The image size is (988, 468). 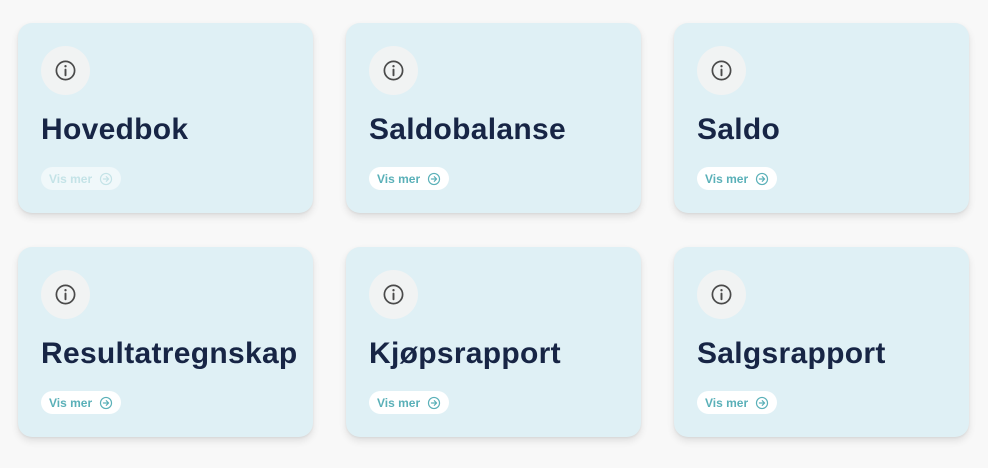 What do you see at coordinates (739, 129) in the screenshot?
I see `card-title: Saldo` at bounding box center [739, 129].